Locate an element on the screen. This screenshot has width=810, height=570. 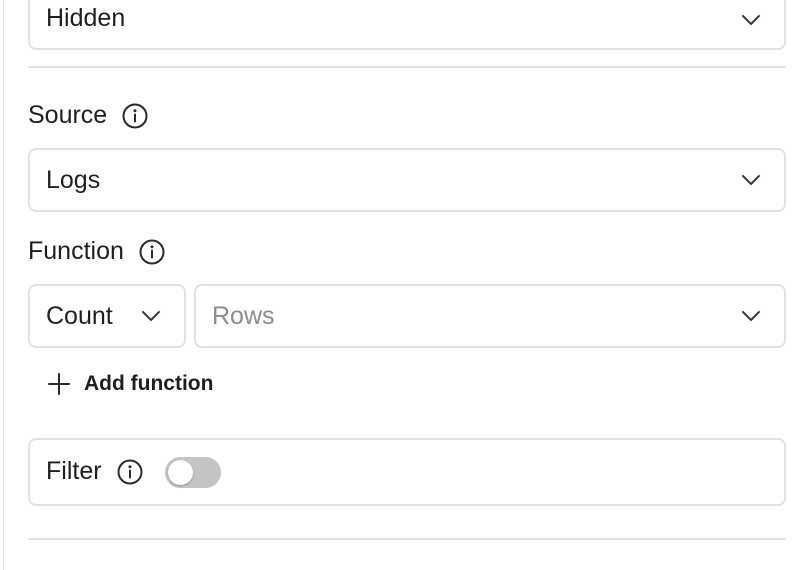
plus-icon is located at coordinates (59, 384).